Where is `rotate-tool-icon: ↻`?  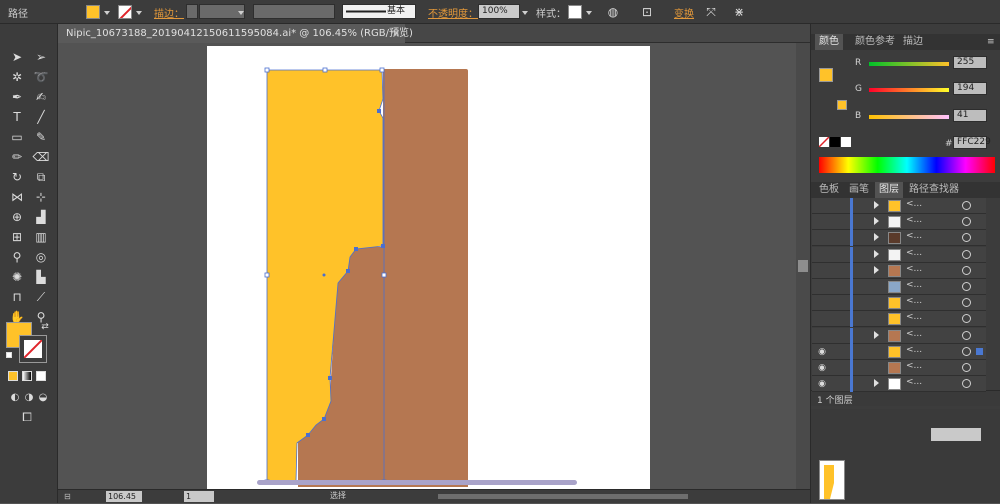
rotate-tool-icon: ↻ is located at coordinates (17, 177).